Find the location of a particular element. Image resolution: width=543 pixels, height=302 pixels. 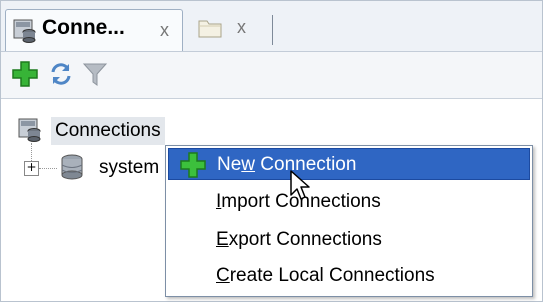

tree-item-system: system is located at coordinates (129, 168).